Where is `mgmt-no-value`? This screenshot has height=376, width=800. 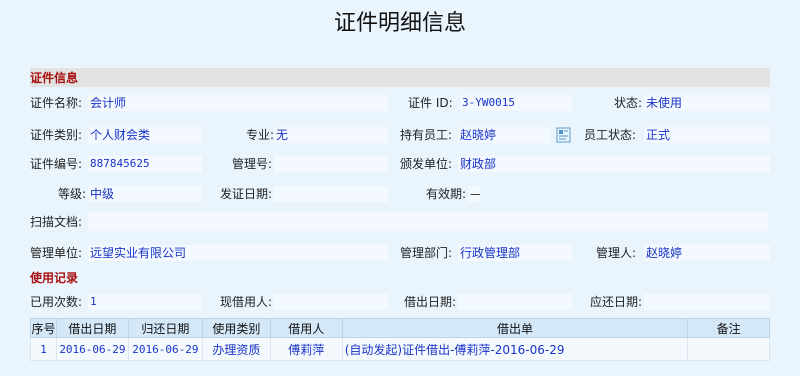 mgmt-no-value is located at coordinates (331, 164).